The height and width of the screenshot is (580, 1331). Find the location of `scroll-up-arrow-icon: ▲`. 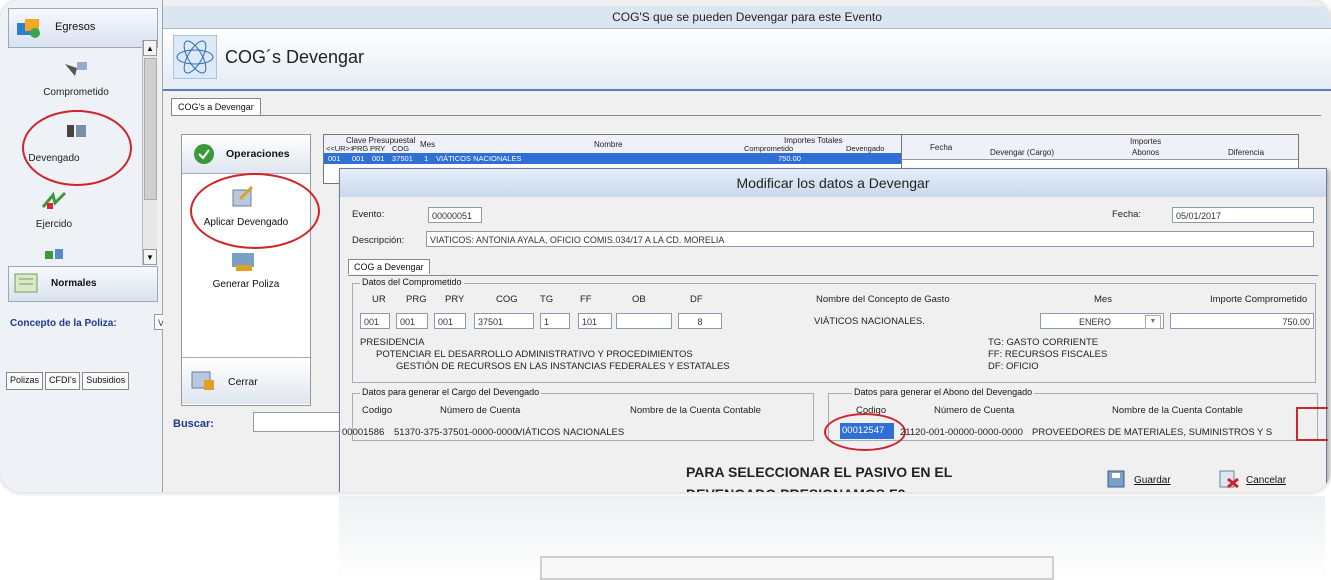

scroll-up-arrow-icon: ▲ is located at coordinates (150, 48).